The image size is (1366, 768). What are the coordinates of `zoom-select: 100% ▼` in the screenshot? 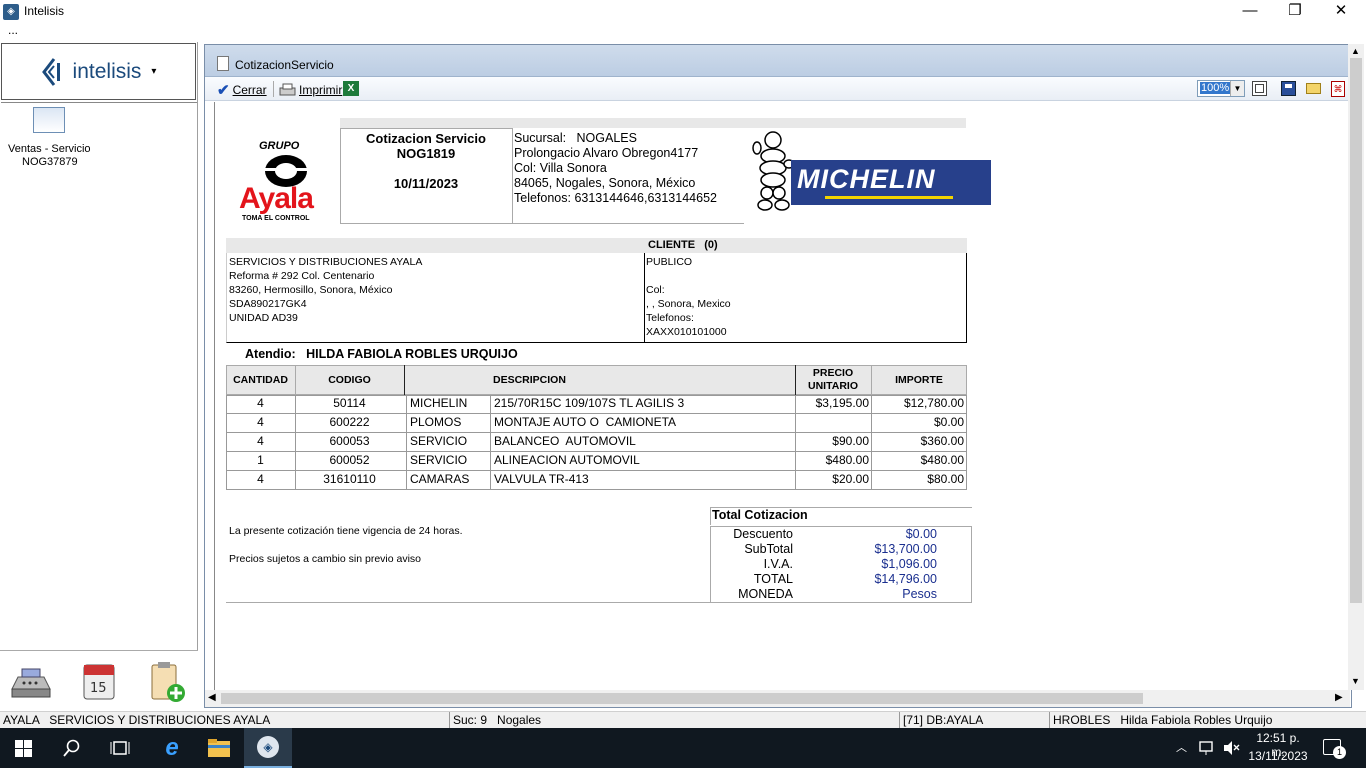 It's located at (1221, 88).